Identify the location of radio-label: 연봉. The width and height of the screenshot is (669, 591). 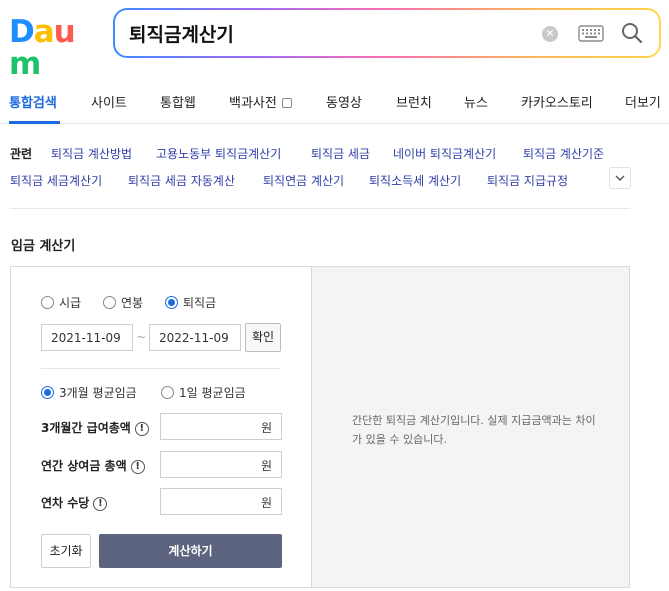
(132, 303).